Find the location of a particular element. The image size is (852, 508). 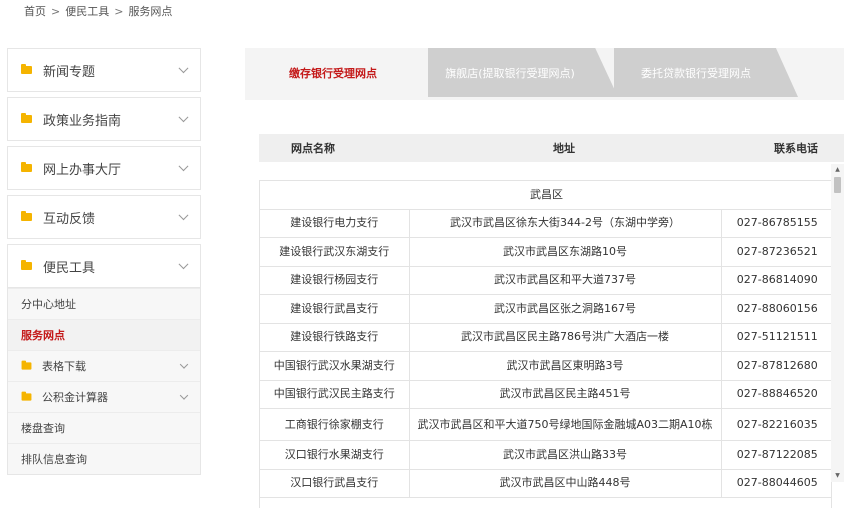

tab-label: 委托贷款银行受理网点 is located at coordinates (696, 73).